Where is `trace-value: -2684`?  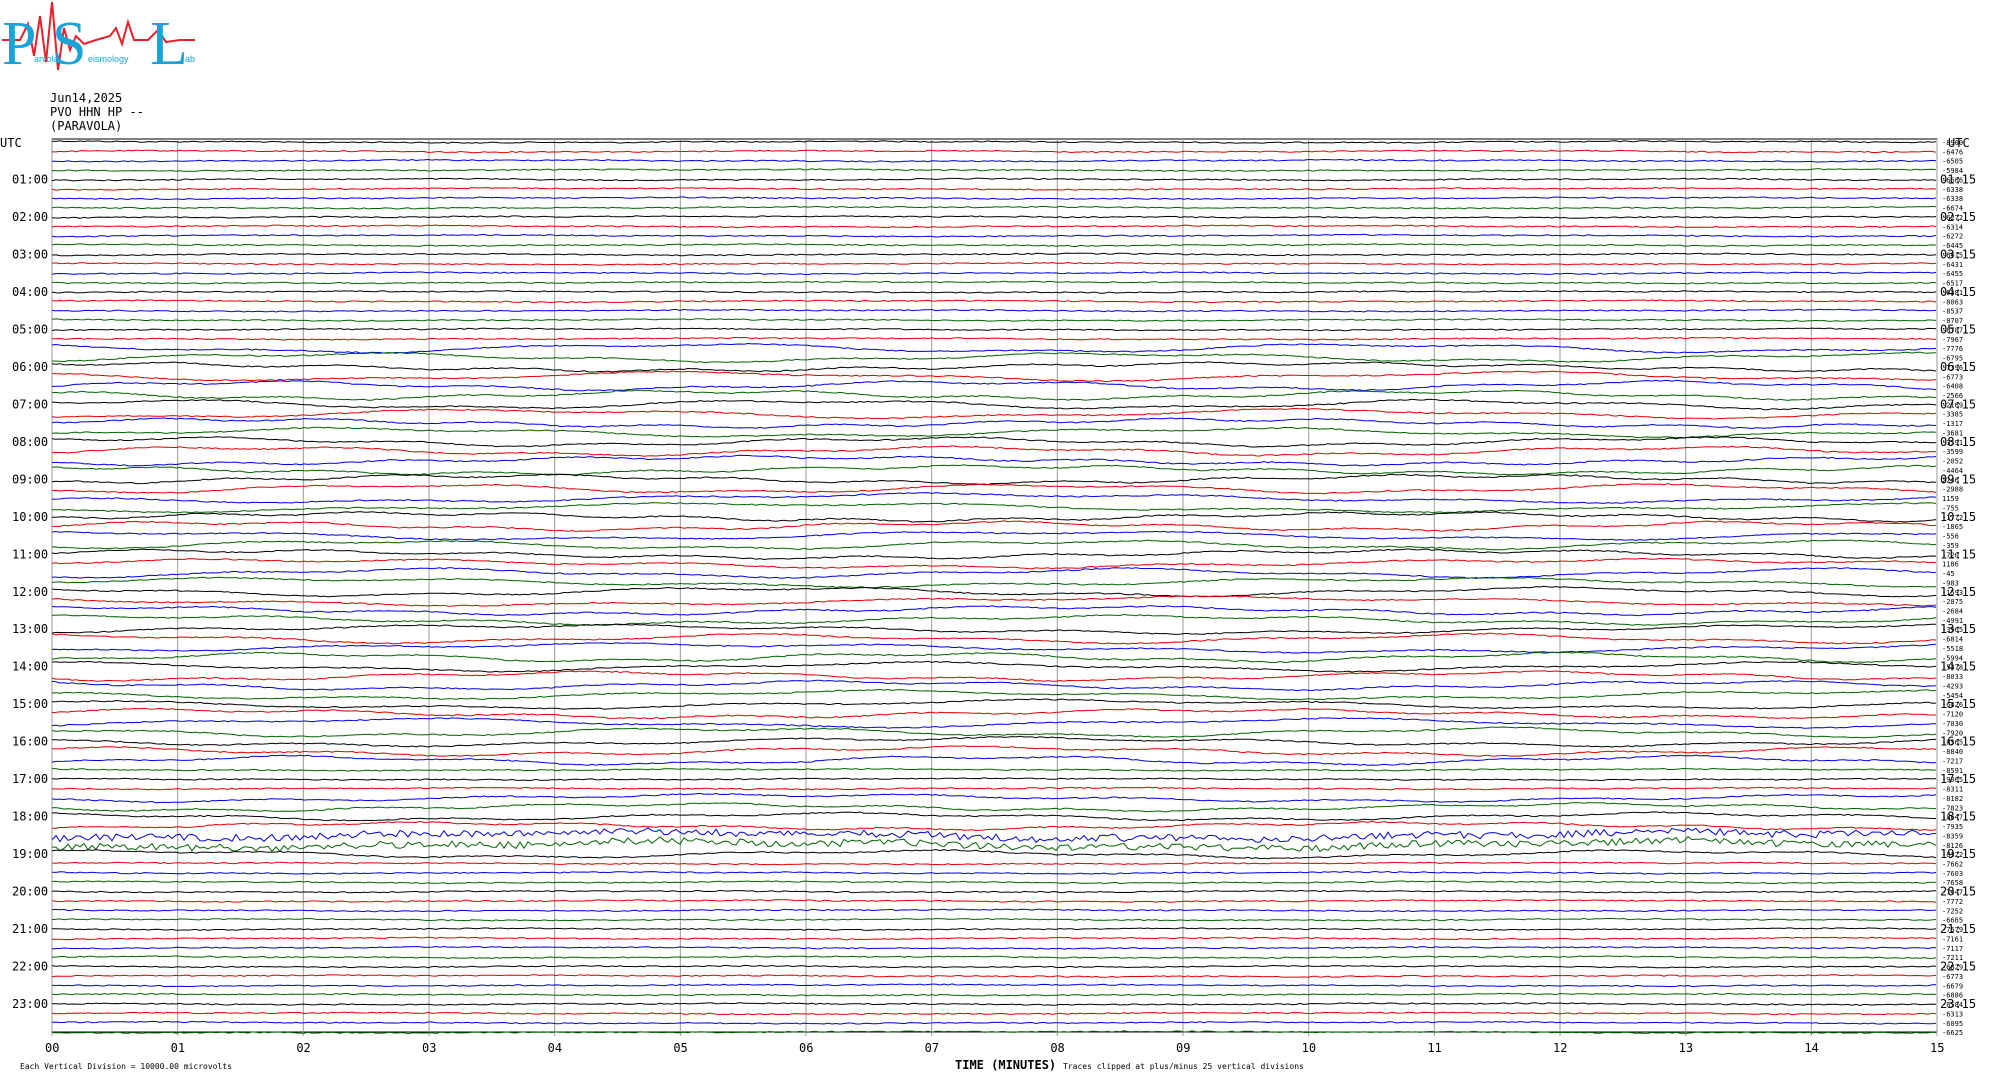 trace-value: -2684 is located at coordinates (1952, 612).